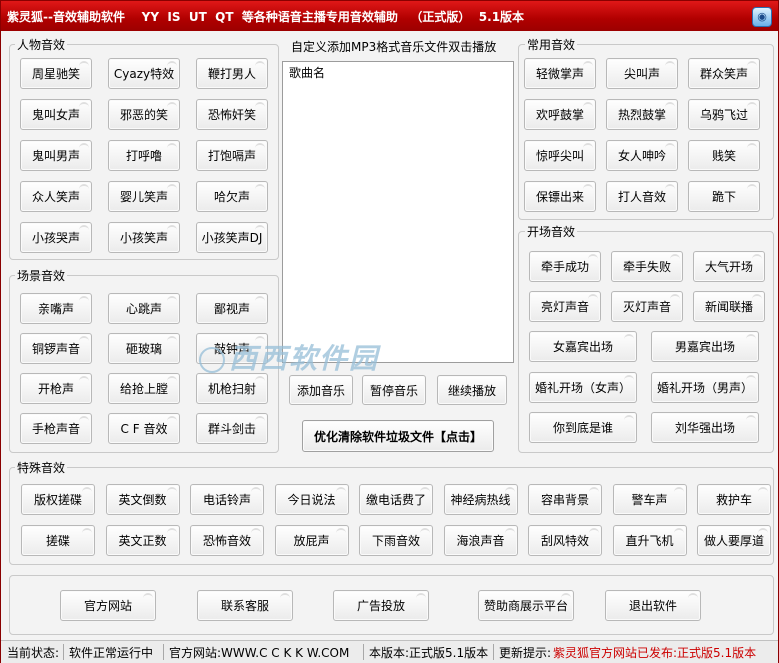  Describe the element at coordinates (142, 540) in the screenshot. I see `special-sound-button: 英文正数` at that location.